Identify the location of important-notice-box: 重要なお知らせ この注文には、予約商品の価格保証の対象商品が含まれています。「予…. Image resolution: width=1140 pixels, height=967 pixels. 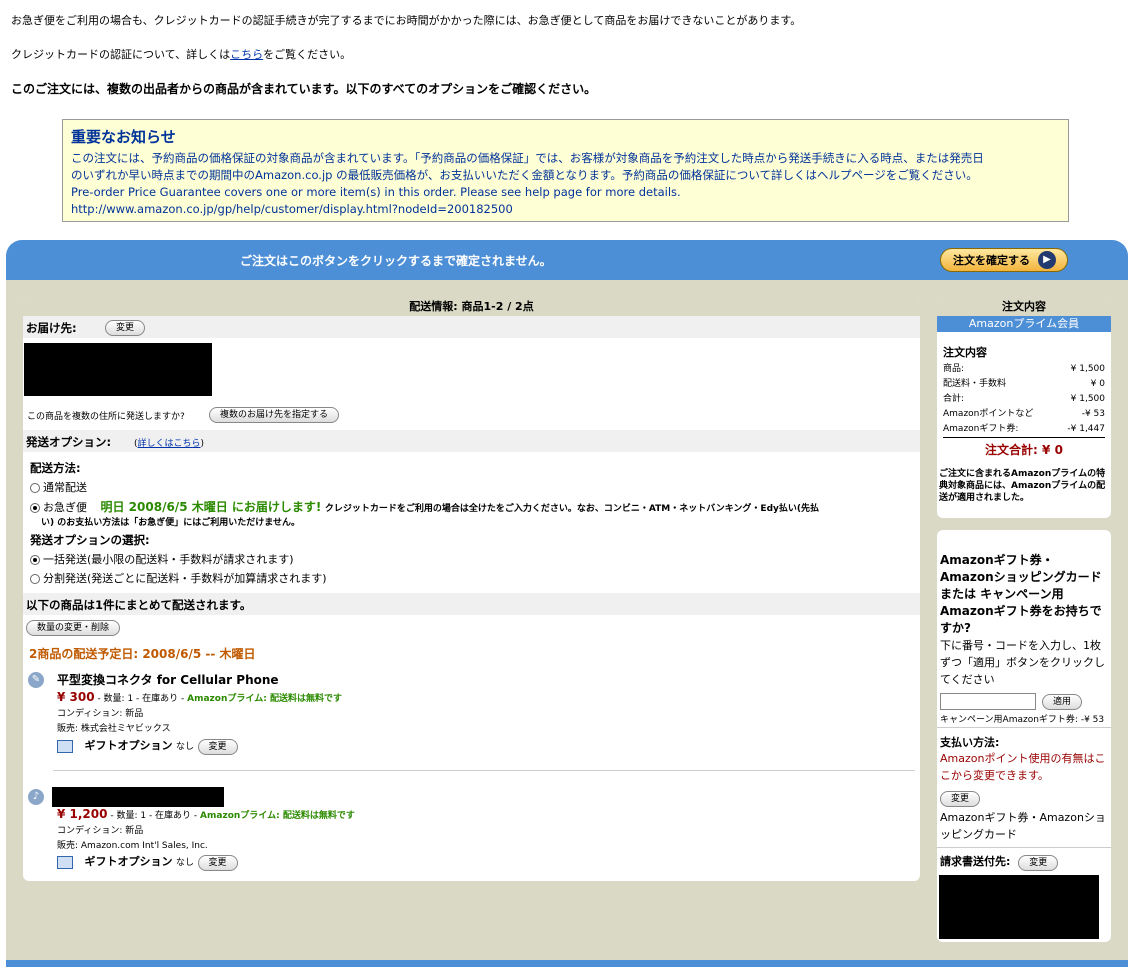
(565, 170).